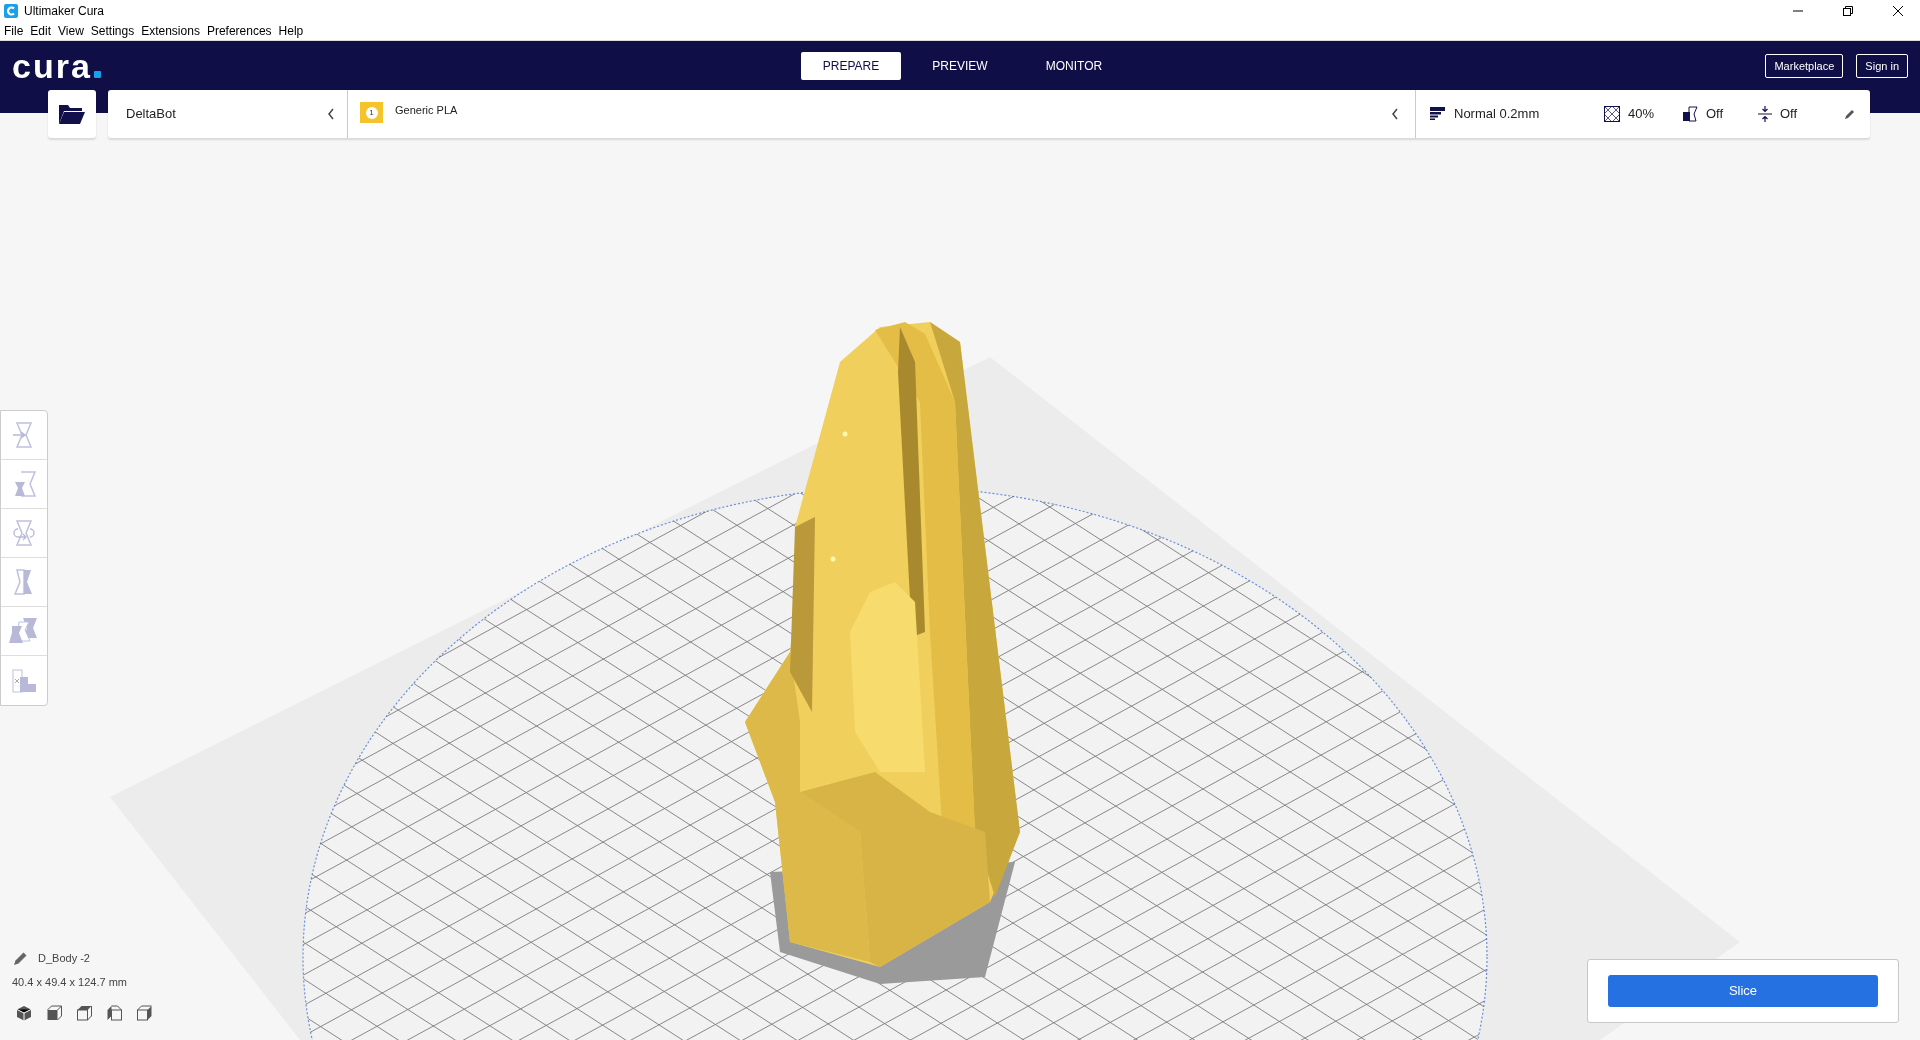 The image size is (1920, 1040). I want to click on header-button: Marketplace, so click(1804, 66).